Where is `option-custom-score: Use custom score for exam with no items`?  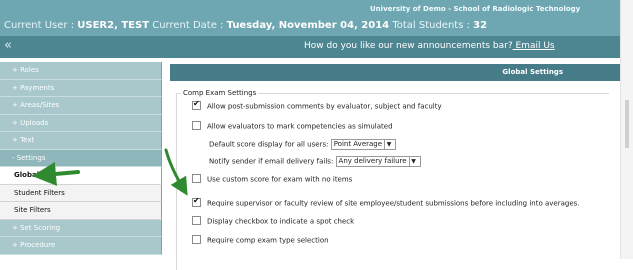 option-custom-score: Use custom score for exam with no items is located at coordinates (272, 179).